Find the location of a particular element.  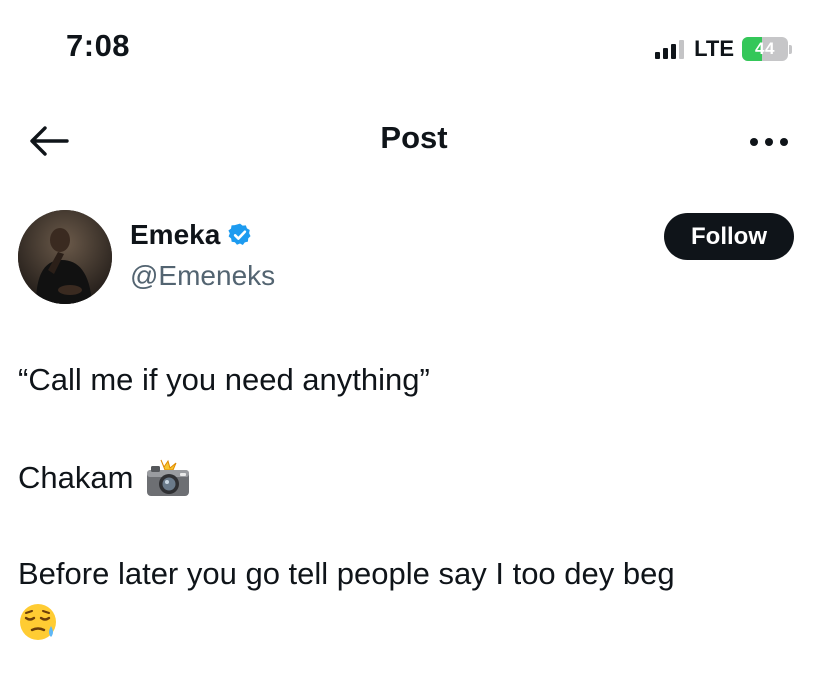

more-horizontal-icon is located at coordinates (769, 142).